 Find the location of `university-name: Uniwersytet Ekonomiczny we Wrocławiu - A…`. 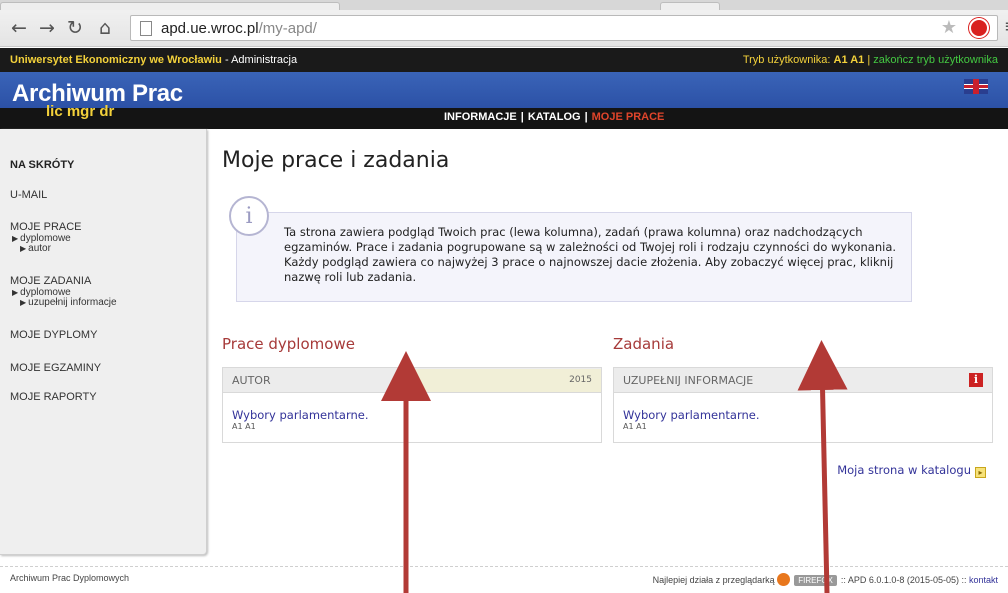

university-name: Uniwersytet Ekonomiczny we Wrocławiu - A… is located at coordinates (153, 60).